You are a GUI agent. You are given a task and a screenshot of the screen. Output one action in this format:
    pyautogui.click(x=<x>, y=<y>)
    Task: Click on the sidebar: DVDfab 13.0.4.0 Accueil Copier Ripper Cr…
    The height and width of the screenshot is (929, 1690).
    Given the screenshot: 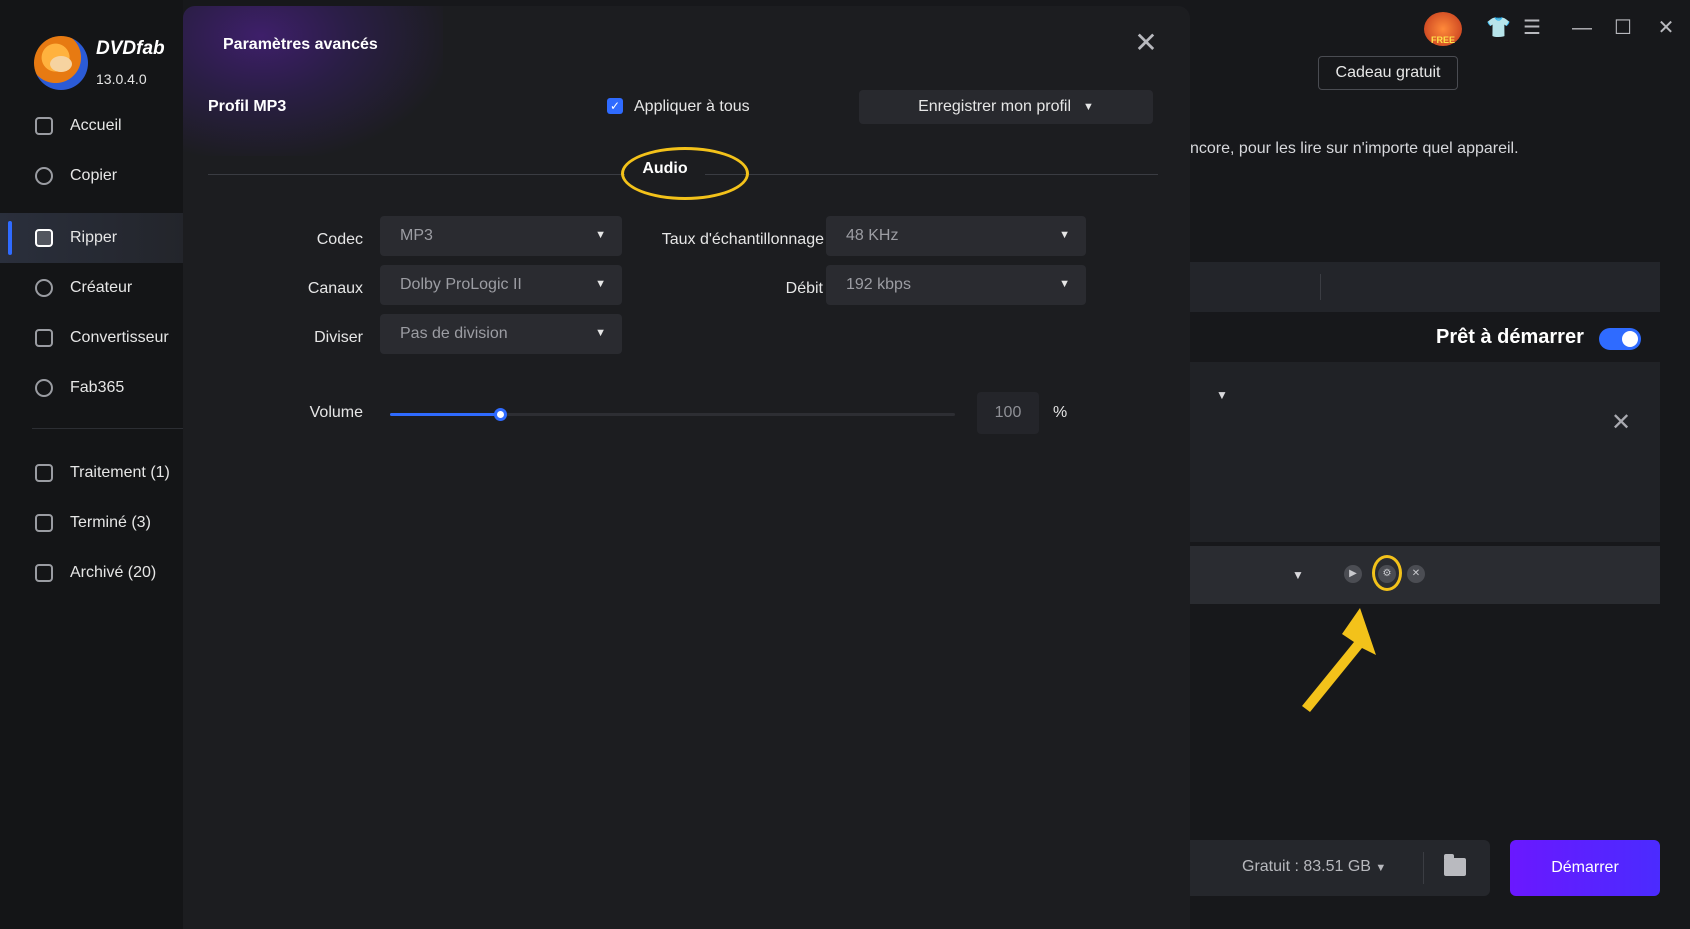 What is the action you would take?
    pyautogui.click(x=91, y=464)
    